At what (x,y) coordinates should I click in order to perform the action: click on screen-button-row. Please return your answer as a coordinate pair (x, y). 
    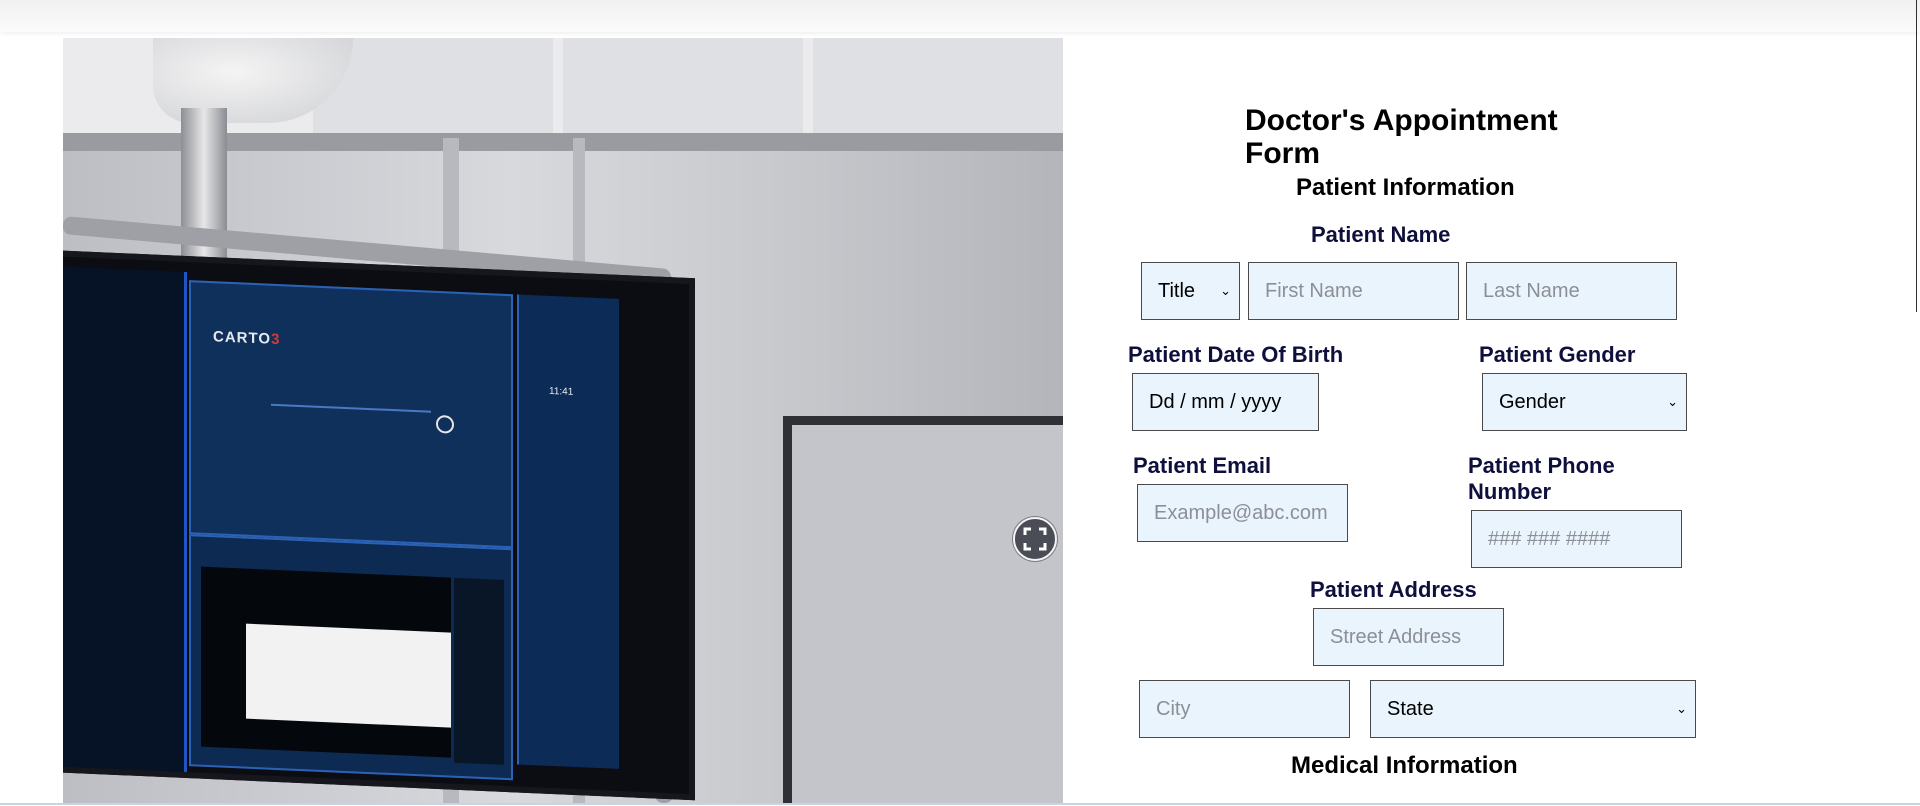
    Looking at the image, I should click on (351, 411).